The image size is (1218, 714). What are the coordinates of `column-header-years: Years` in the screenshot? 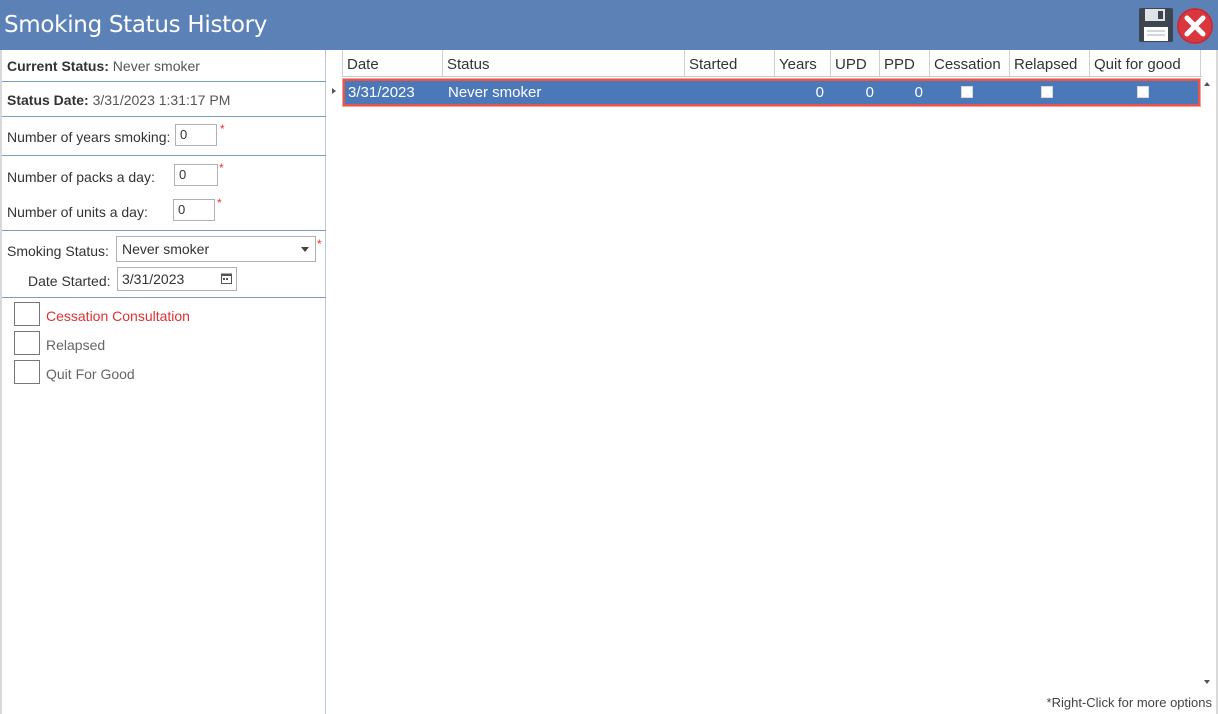 It's located at (802, 63).